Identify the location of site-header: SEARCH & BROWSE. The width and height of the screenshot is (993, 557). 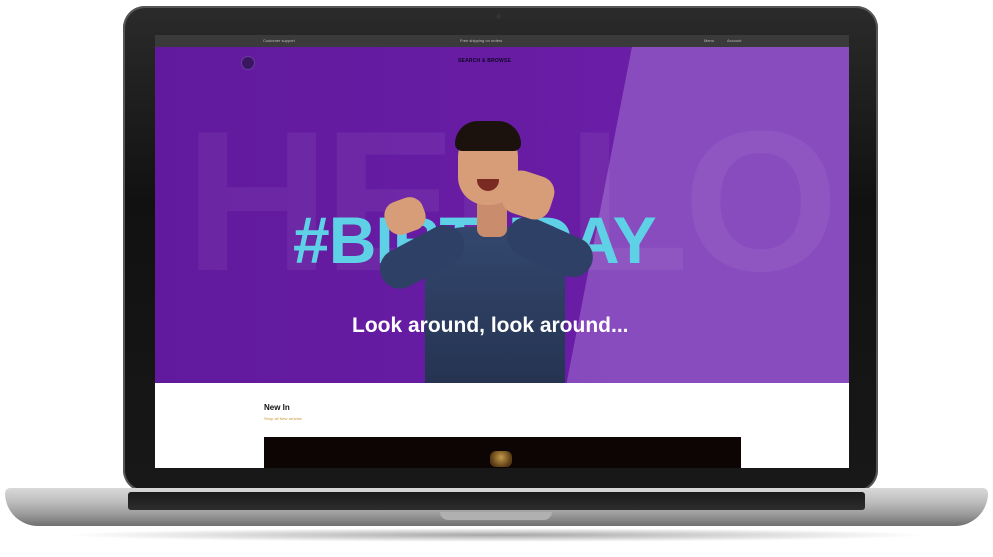
(502, 63).